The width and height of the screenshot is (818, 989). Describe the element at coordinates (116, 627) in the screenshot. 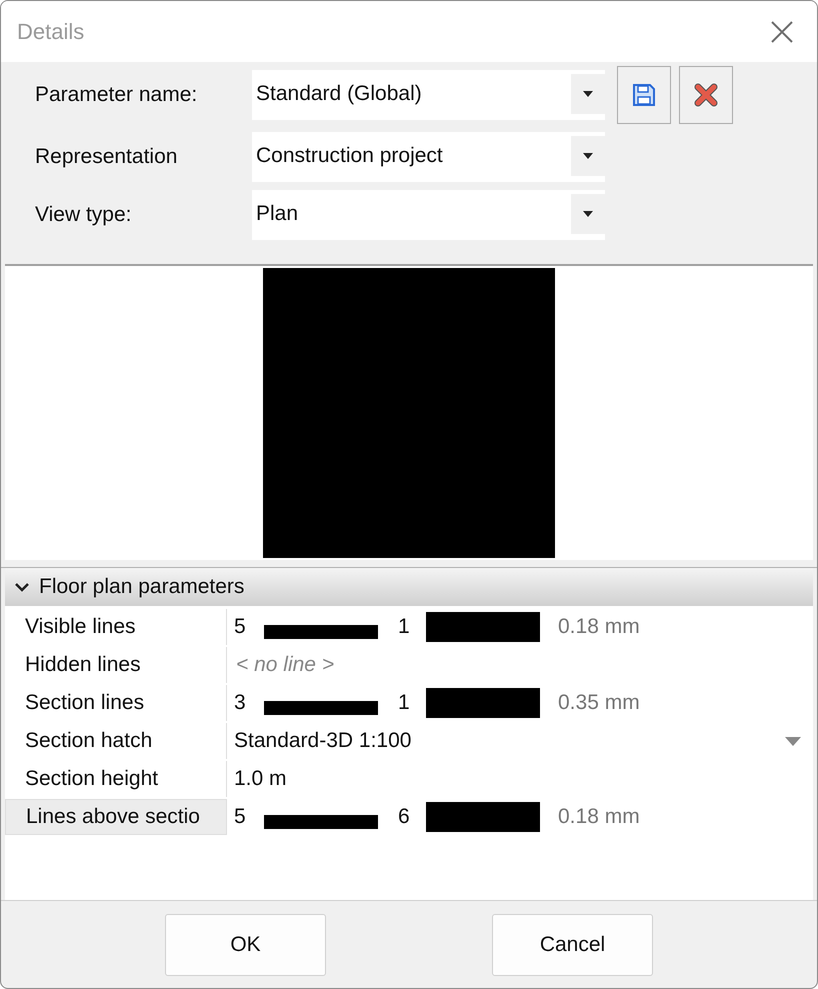

I see `property-label: Visible lines` at that location.